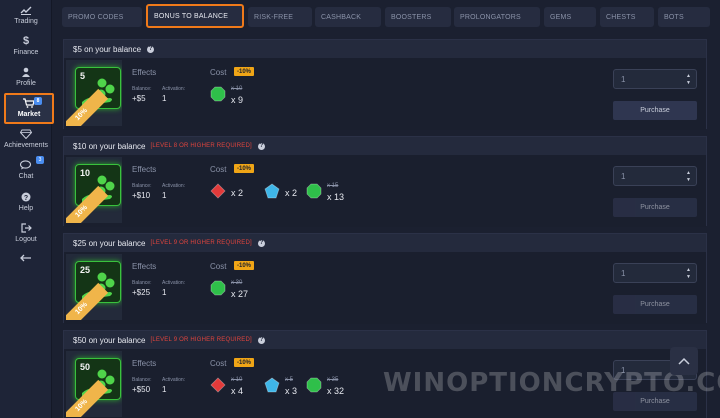  I want to click on tab-cashback: CASHBACK, so click(348, 17).